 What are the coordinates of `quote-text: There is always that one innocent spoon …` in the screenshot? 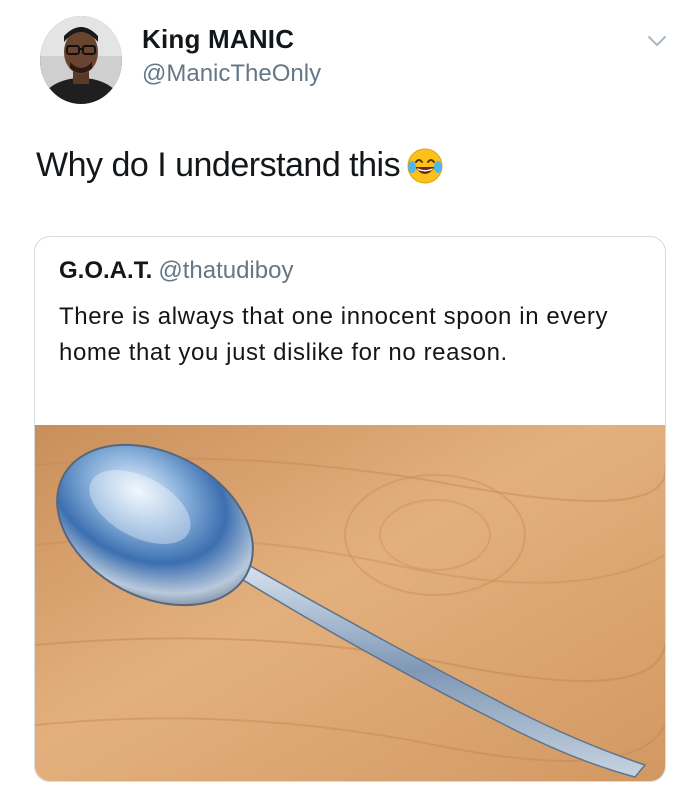 It's located at (334, 334).